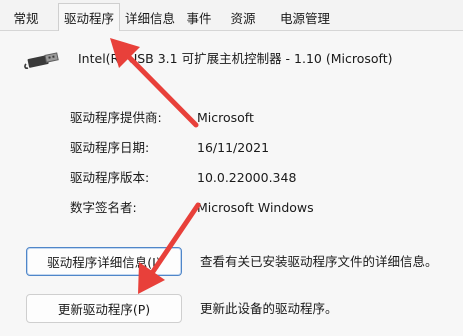 The width and height of the screenshot is (463, 336). I want to click on update-driver-description: 更新此设备的驱动程序。, so click(269, 308).